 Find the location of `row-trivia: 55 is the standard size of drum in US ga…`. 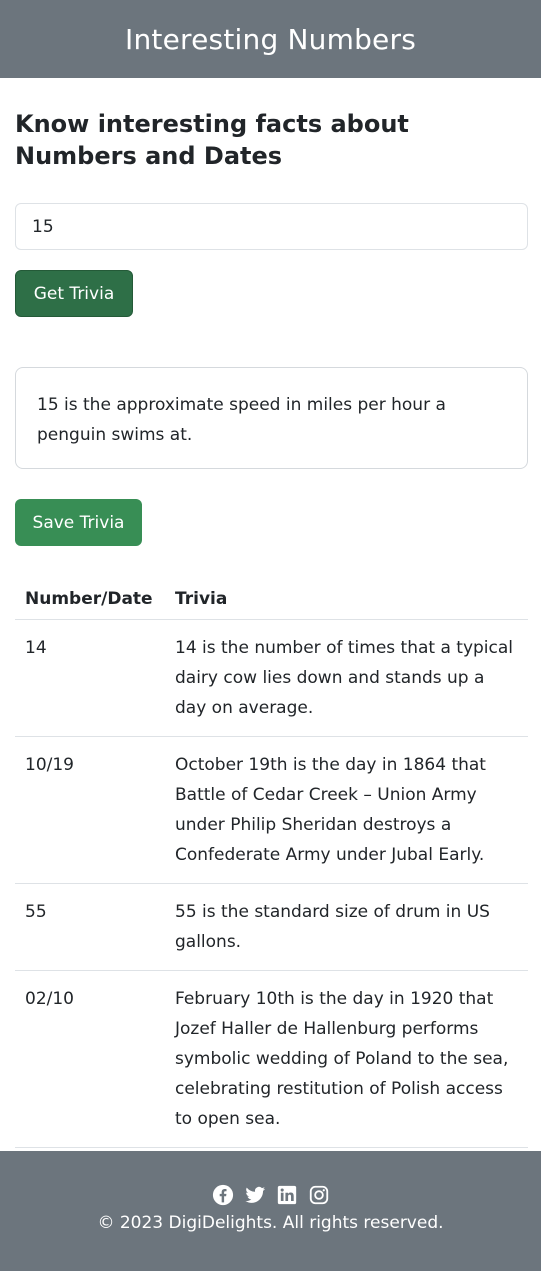

row-trivia: 55 is the standard size of drum in US ga… is located at coordinates (346, 927).